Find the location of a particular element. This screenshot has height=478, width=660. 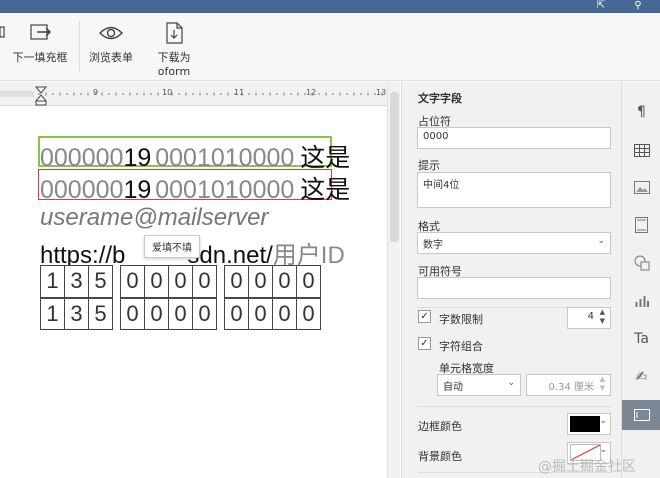

tip-textarea: 中间4位 is located at coordinates (514, 190).